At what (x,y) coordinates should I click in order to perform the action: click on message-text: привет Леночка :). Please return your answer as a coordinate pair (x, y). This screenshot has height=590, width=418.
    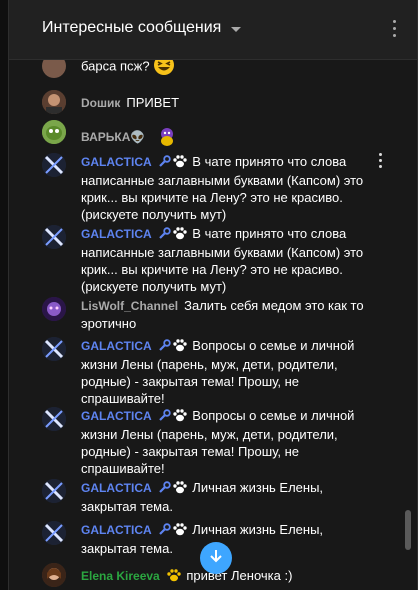
    Looking at the image, I should click on (239, 575).